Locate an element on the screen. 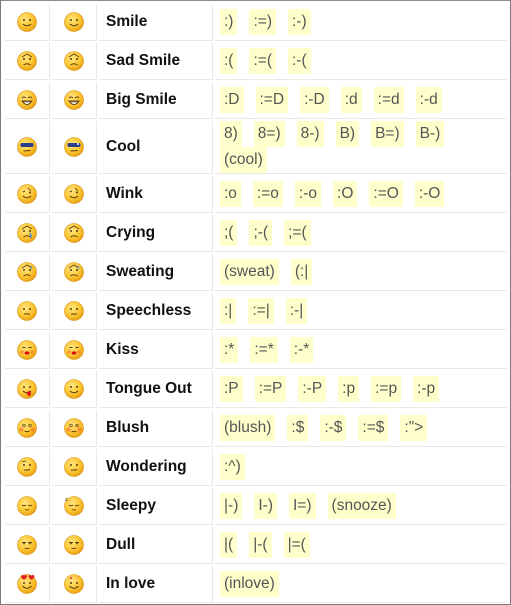 Image resolution: width=511 pixels, height=605 pixels. emoticon-code: :=O is located at coordinates (386, 194).